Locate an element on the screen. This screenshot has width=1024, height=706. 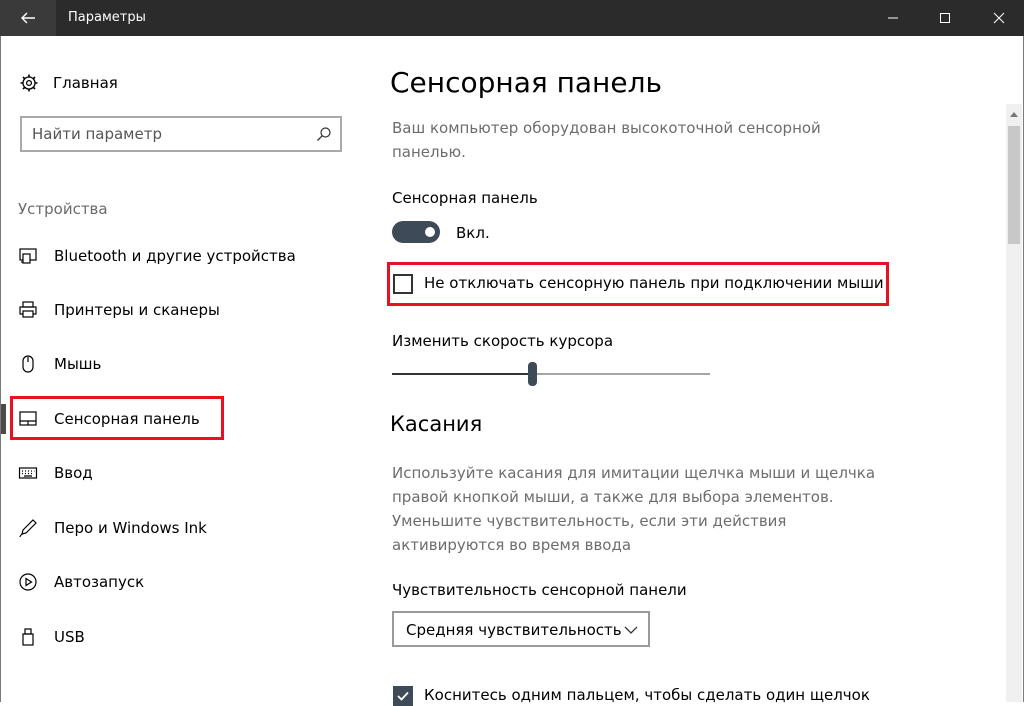
cursor-speed-slider-thumb is located at coordinates (532, 374).